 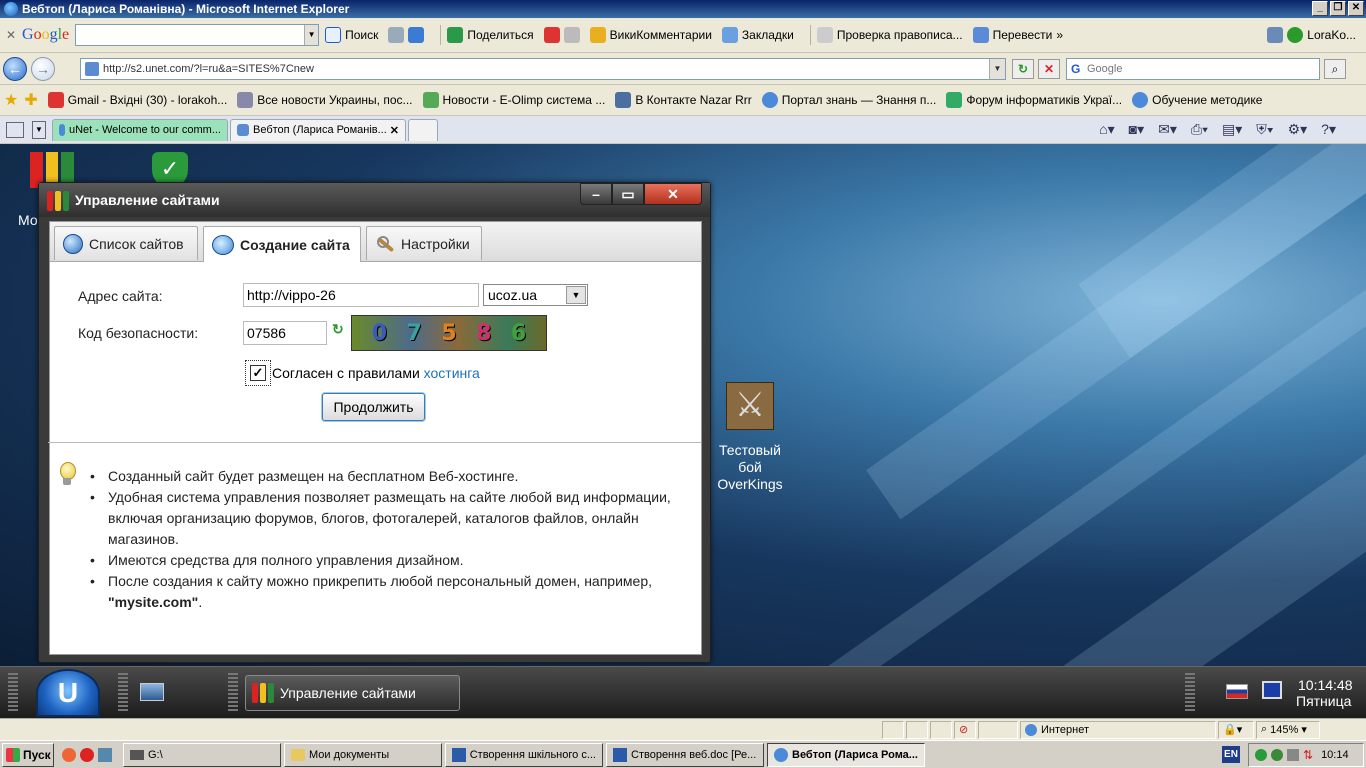 I want to click on continue-button: Продолжить, so click(x=373, y=407).